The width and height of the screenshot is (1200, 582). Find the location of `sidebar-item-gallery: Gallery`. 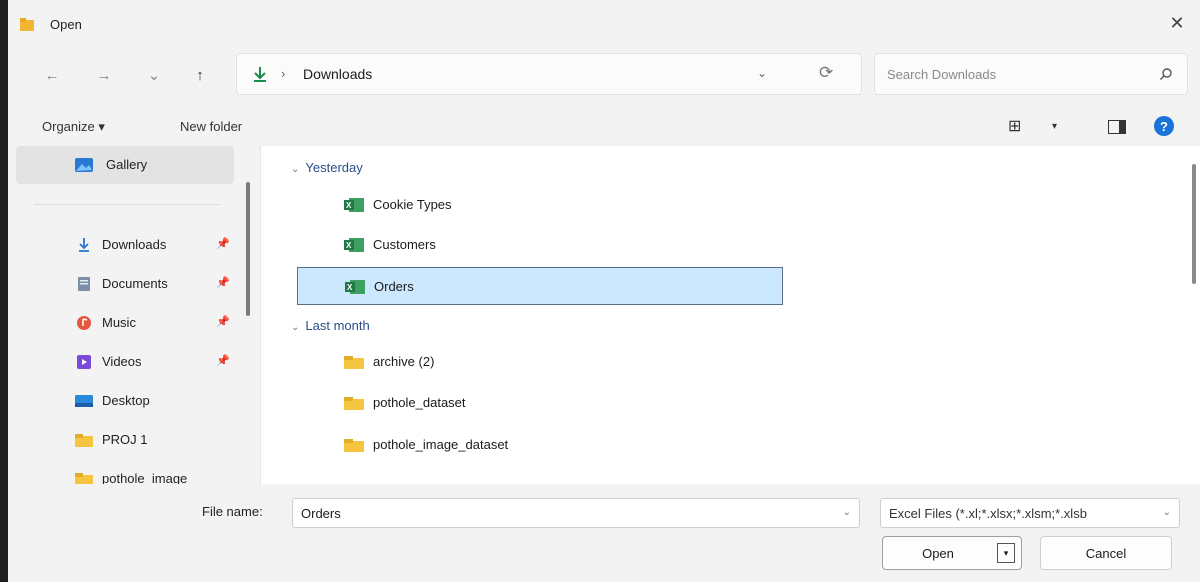

sidebar-item-gallery: Gallery is located at coordinates (125, 165).